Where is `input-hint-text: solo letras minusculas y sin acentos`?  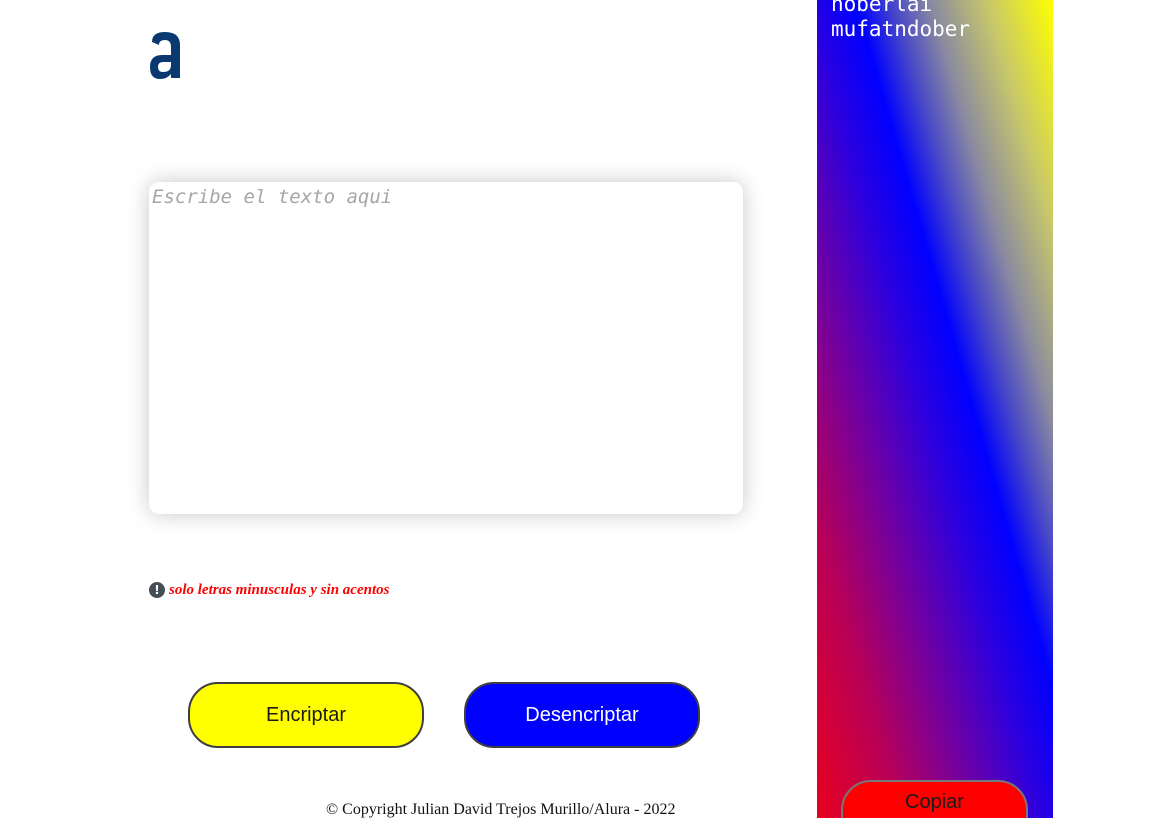
input-hint-text: solo letras minusculas y sin acentos is located at coordinates (279, 589).